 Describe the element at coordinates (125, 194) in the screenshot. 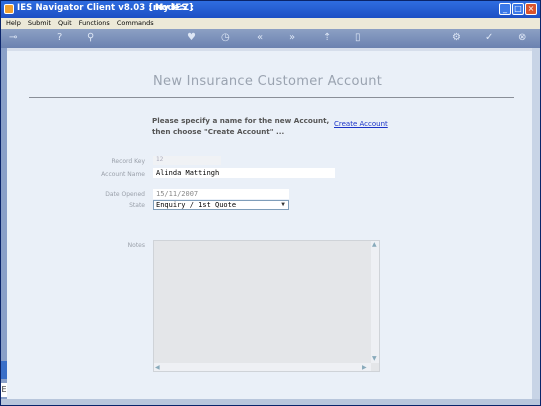

I see `date-opened-label: Date Opened` at that location.